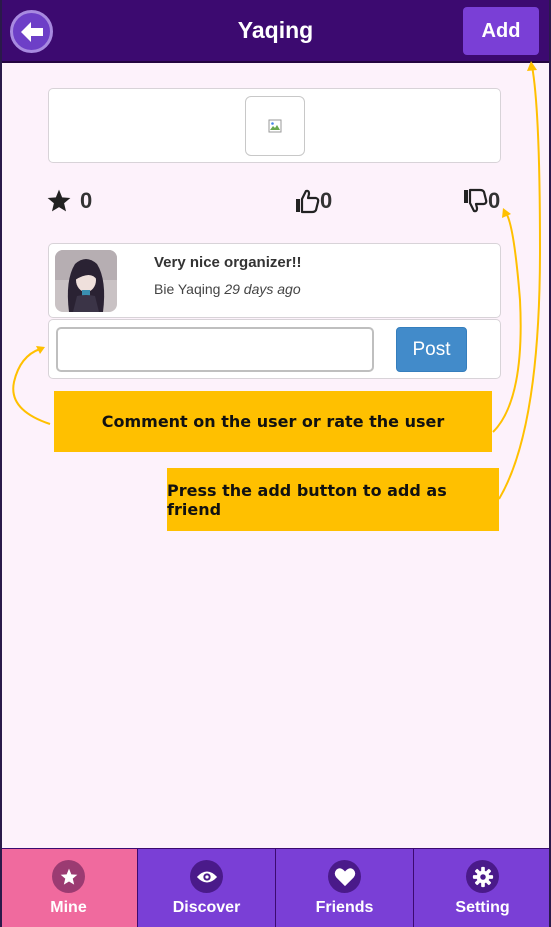 The width and height of the screenshot is (551, 927). Describe the element at coordinates (206, 907) in the screenshot. I see `tab-label: Discover` at that location.